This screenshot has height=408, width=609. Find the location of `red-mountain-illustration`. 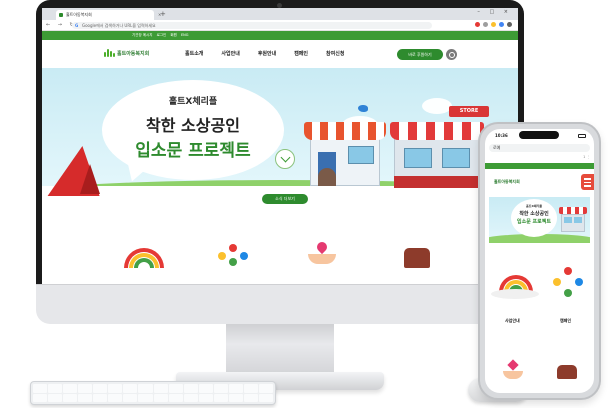

red-mountain-illustration is located at coordinates (90, 179).